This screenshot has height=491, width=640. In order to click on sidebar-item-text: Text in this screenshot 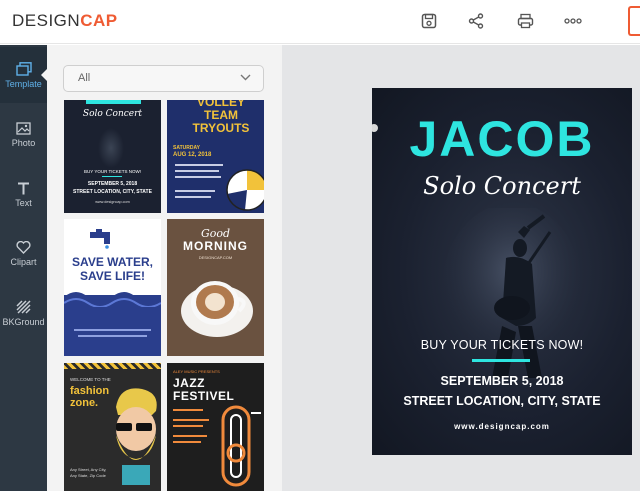, I will do `click(23, 195)`.